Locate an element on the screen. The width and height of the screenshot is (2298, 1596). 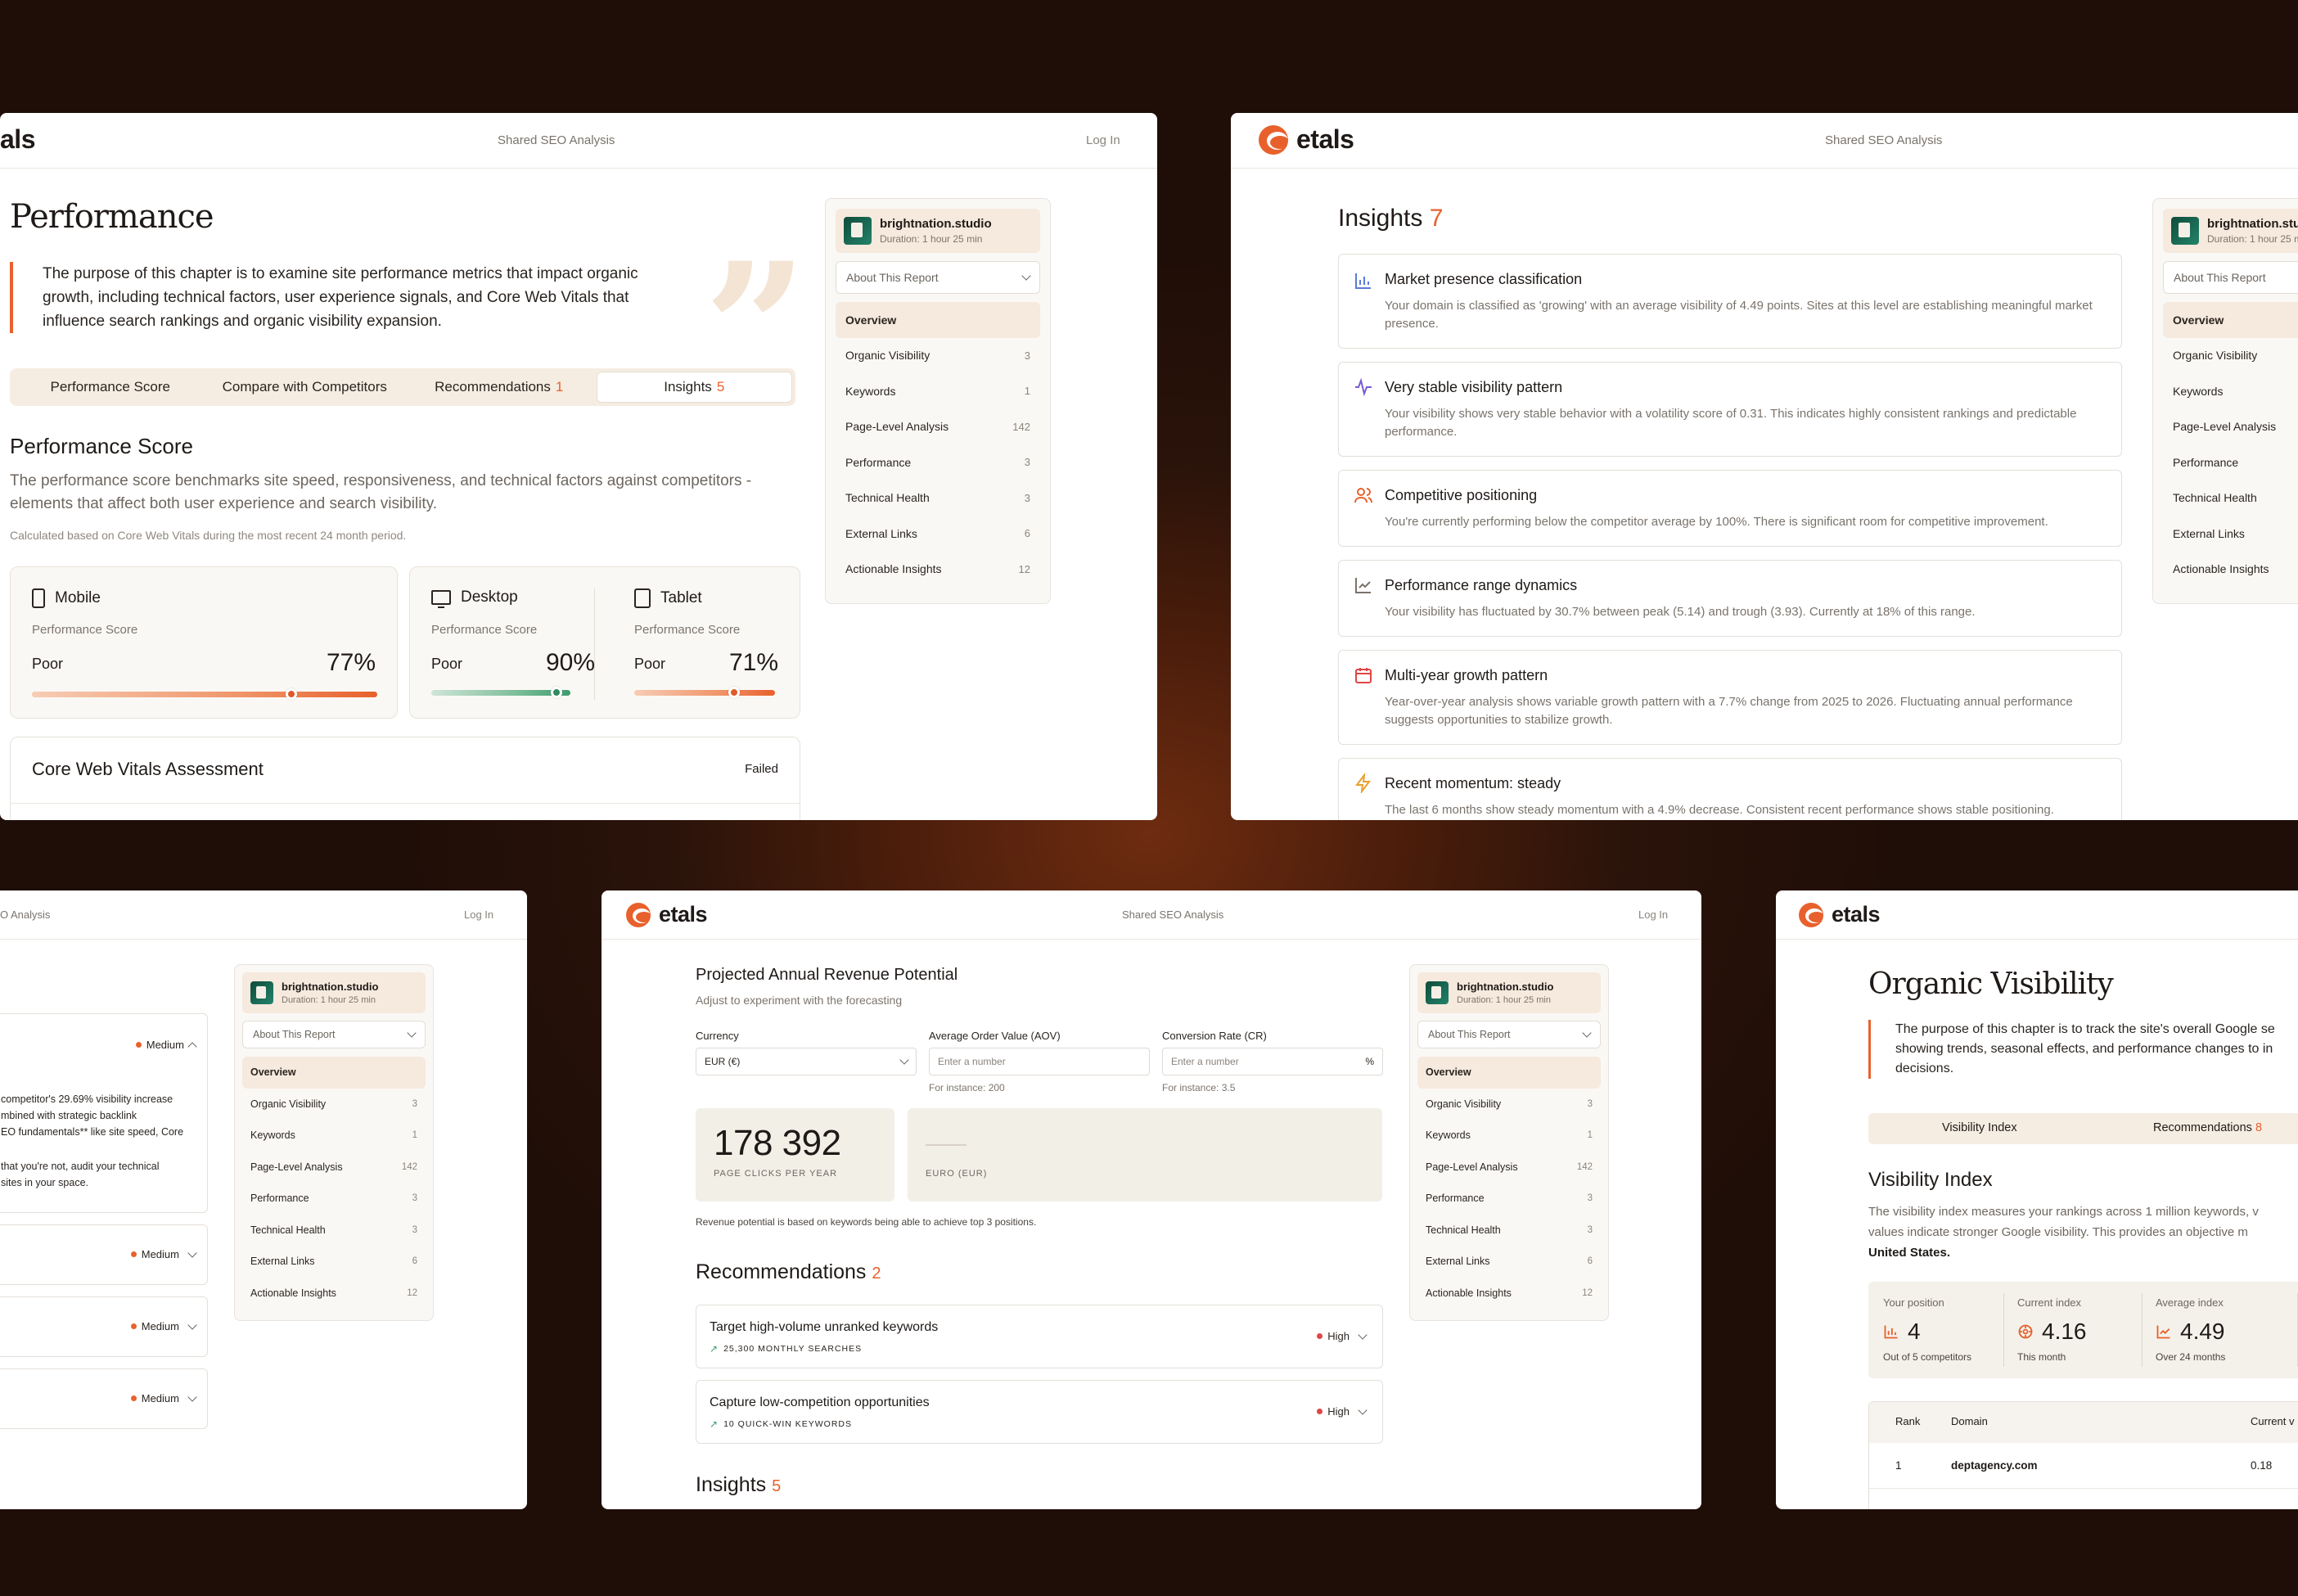
currency-select: EUR (€) is located at coordinates (807, 1061).